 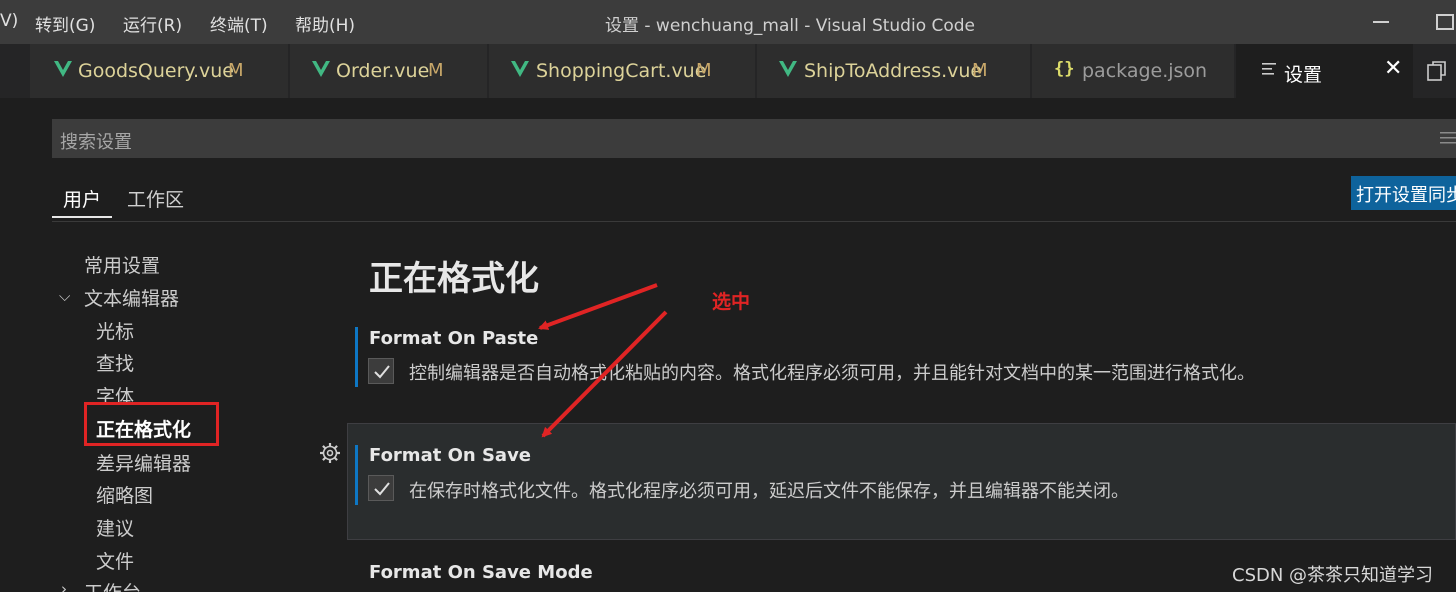 I want to click on annotation-label: 选中, so click(x=731, y=302).